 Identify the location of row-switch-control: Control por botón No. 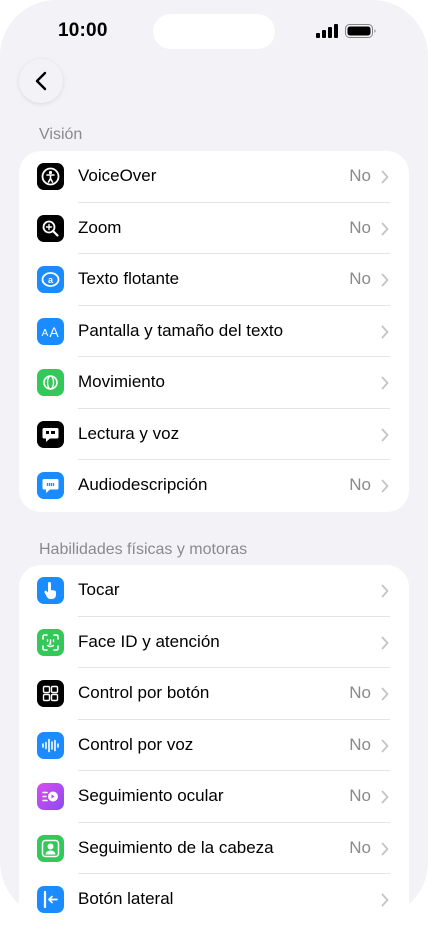
(214, 694).